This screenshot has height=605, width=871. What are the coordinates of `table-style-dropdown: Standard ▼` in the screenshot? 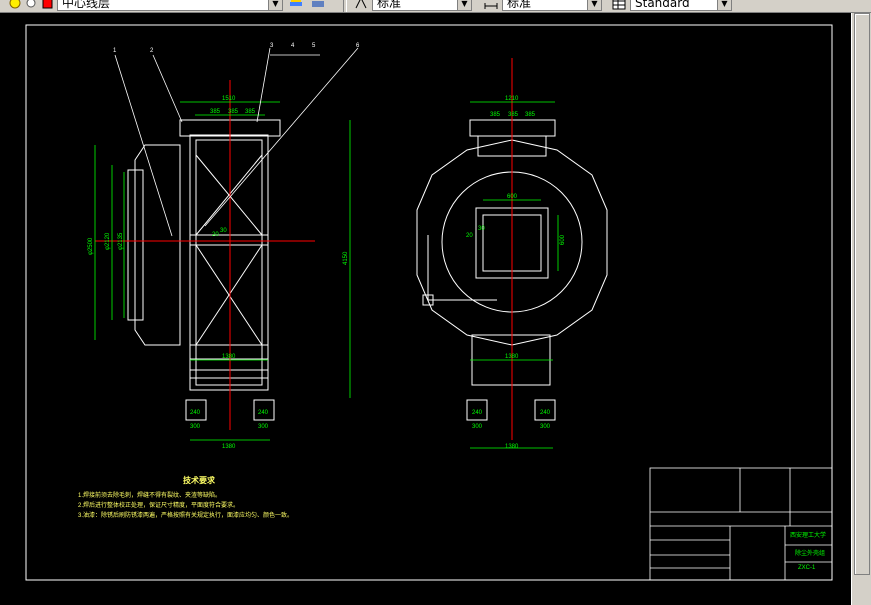 It's located at (681, 5).